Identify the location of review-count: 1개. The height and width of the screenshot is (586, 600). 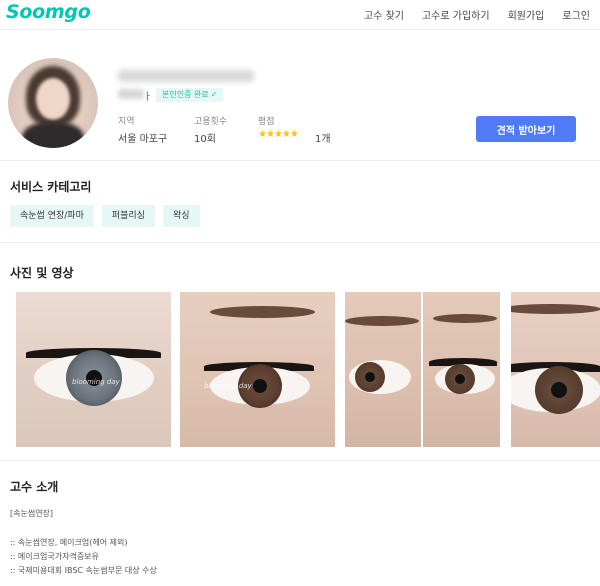
(323, 137).